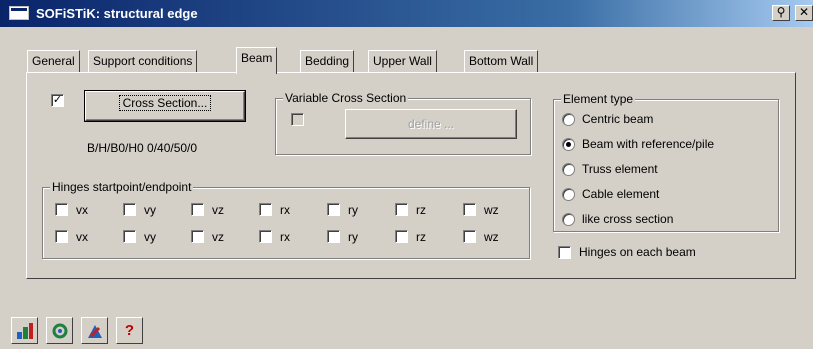  What do you see at coordinates (129, 236) in the screenshot?
I see `hinge-end-vy-checkbox` at bounding box center [129, 236].